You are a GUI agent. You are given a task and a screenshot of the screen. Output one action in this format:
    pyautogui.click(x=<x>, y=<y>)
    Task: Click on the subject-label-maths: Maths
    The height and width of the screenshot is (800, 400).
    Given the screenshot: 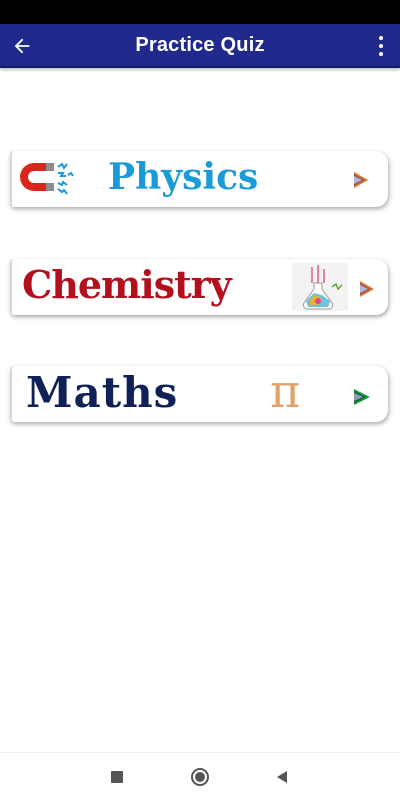 What is the action you would take?
    pyautogui.click(x=102, y=392)
    